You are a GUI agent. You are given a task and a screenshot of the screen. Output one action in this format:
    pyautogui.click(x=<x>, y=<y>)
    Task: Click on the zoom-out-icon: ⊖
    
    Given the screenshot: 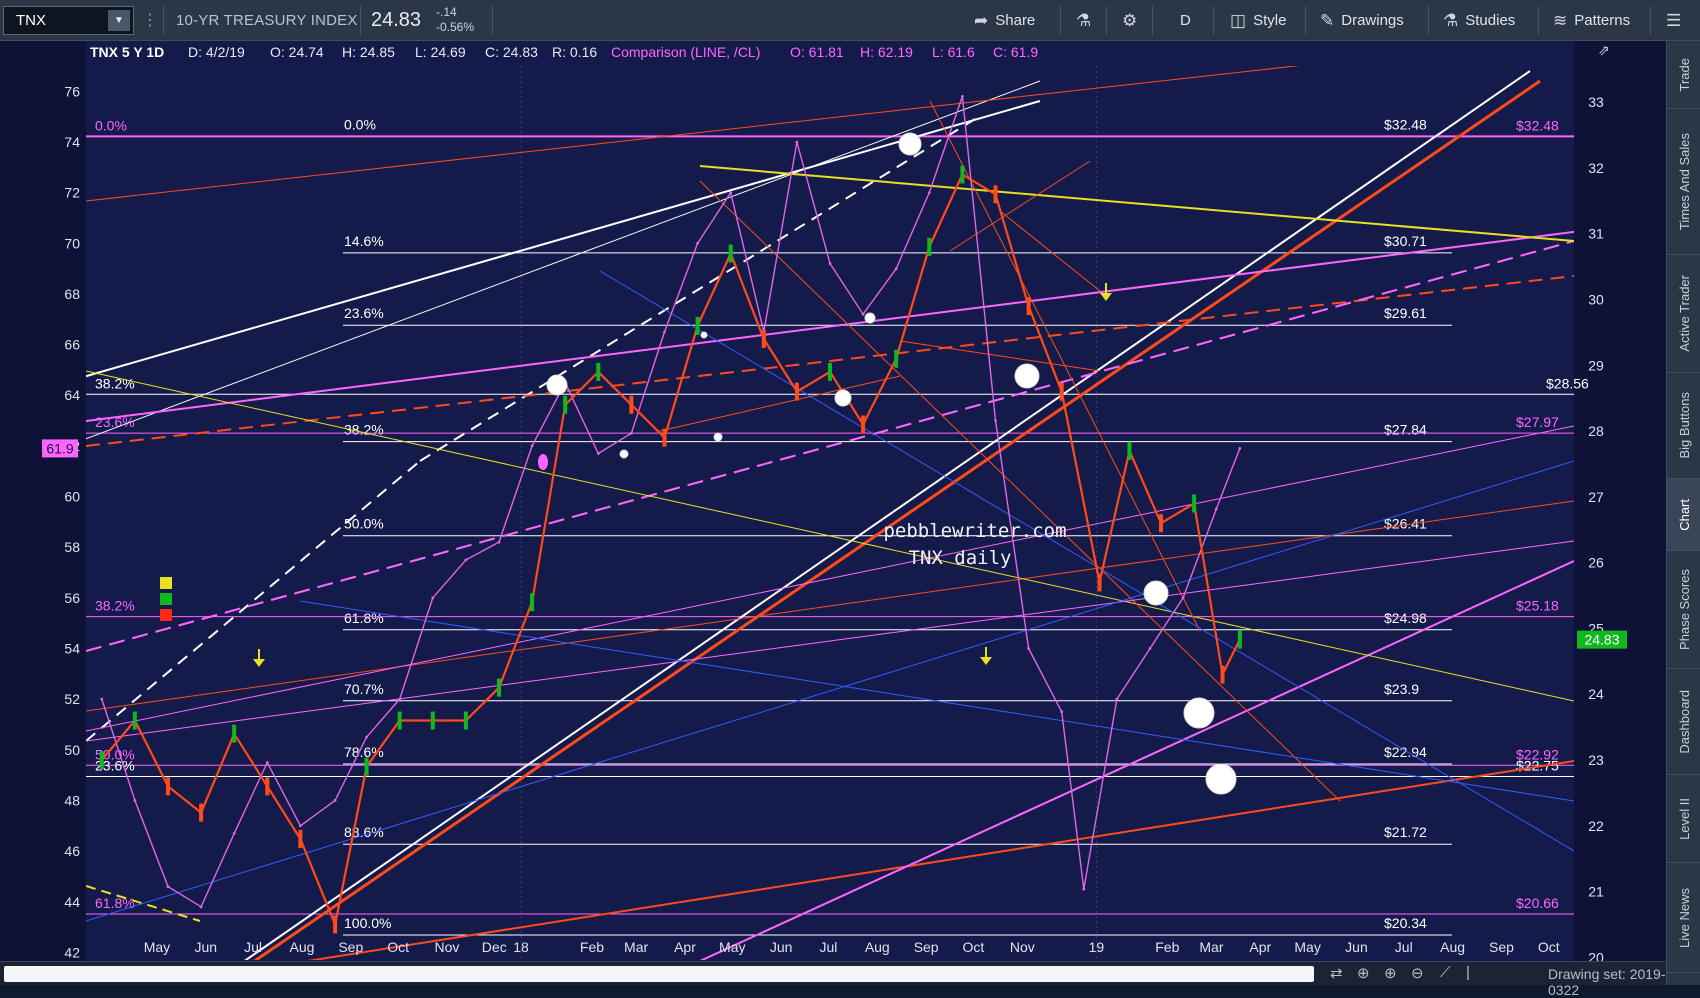 What is the action you would take?
    pyautogui.click(x=1417, y=973)
    